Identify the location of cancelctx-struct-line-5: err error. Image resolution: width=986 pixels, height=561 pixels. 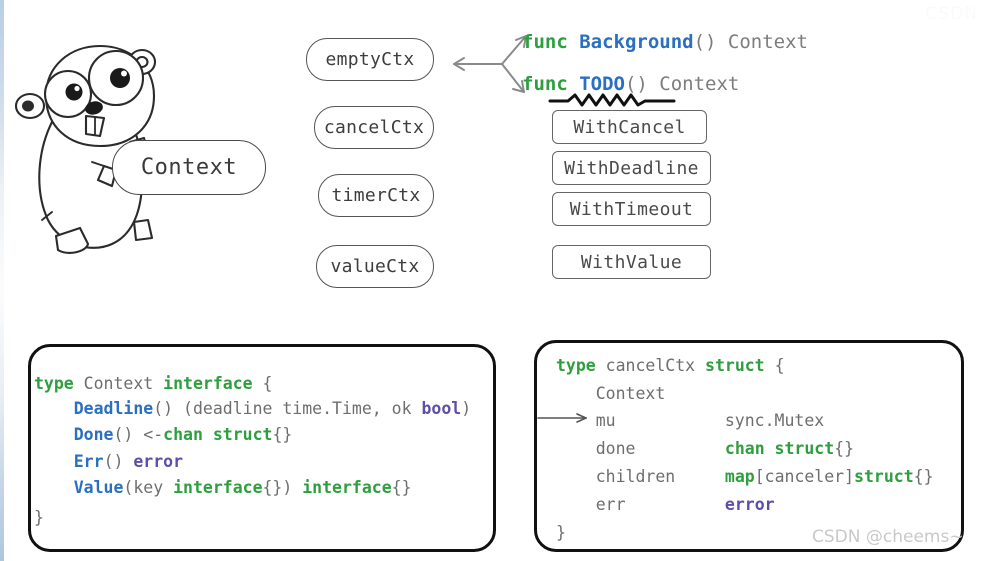
(665, 504).